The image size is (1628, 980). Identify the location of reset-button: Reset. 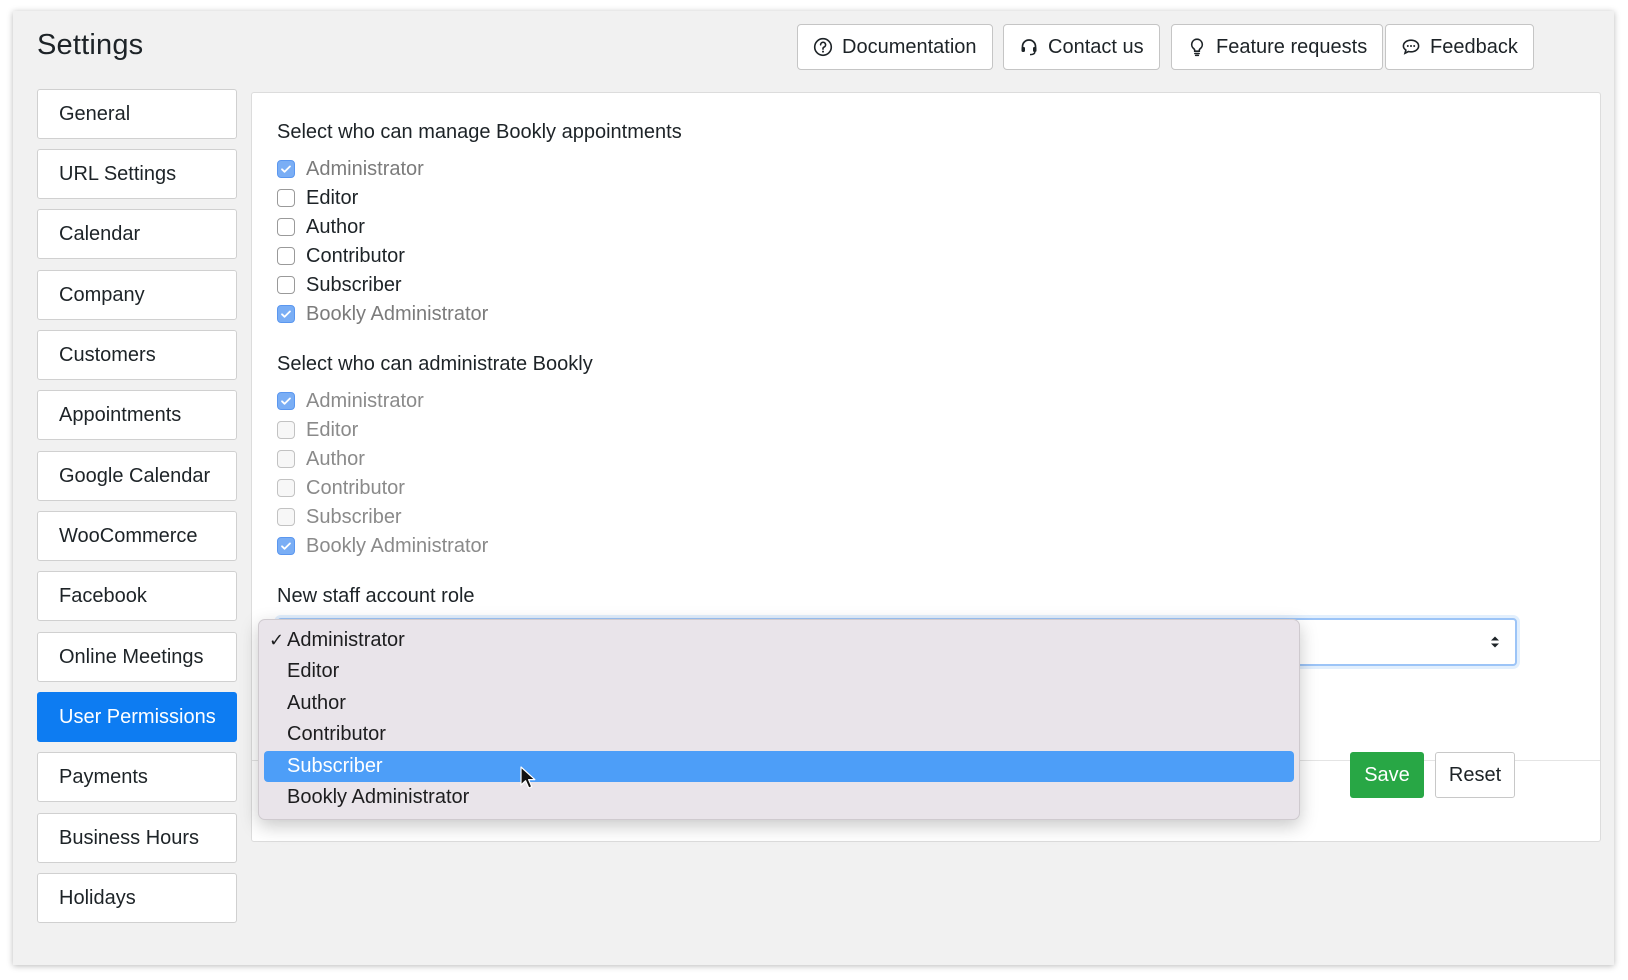
(1475, 775).